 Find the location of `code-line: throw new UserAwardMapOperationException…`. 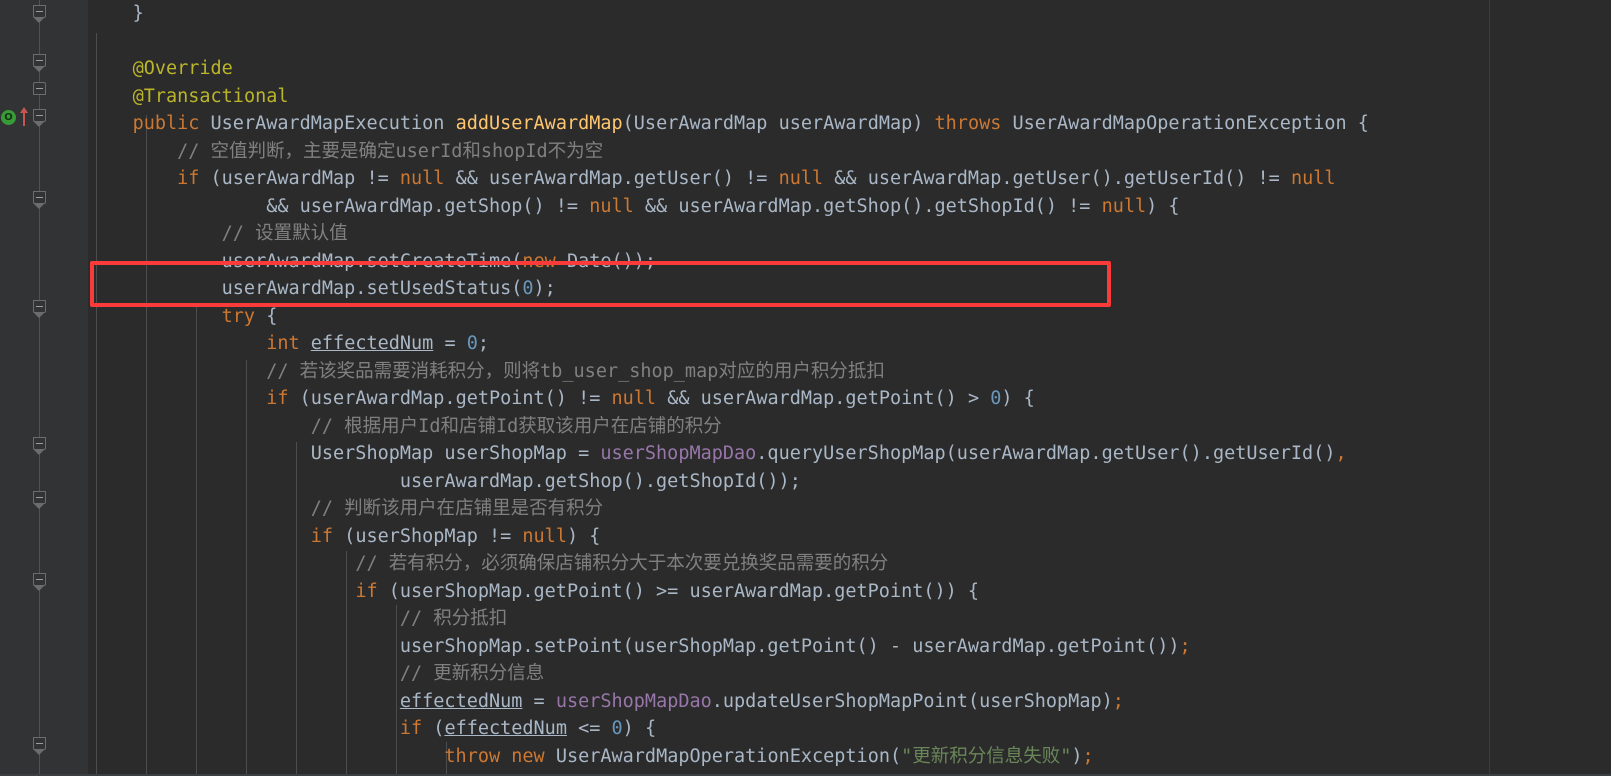

code-line: throw new UserAwardMapOperationException… is located at coordinates (849, 757).